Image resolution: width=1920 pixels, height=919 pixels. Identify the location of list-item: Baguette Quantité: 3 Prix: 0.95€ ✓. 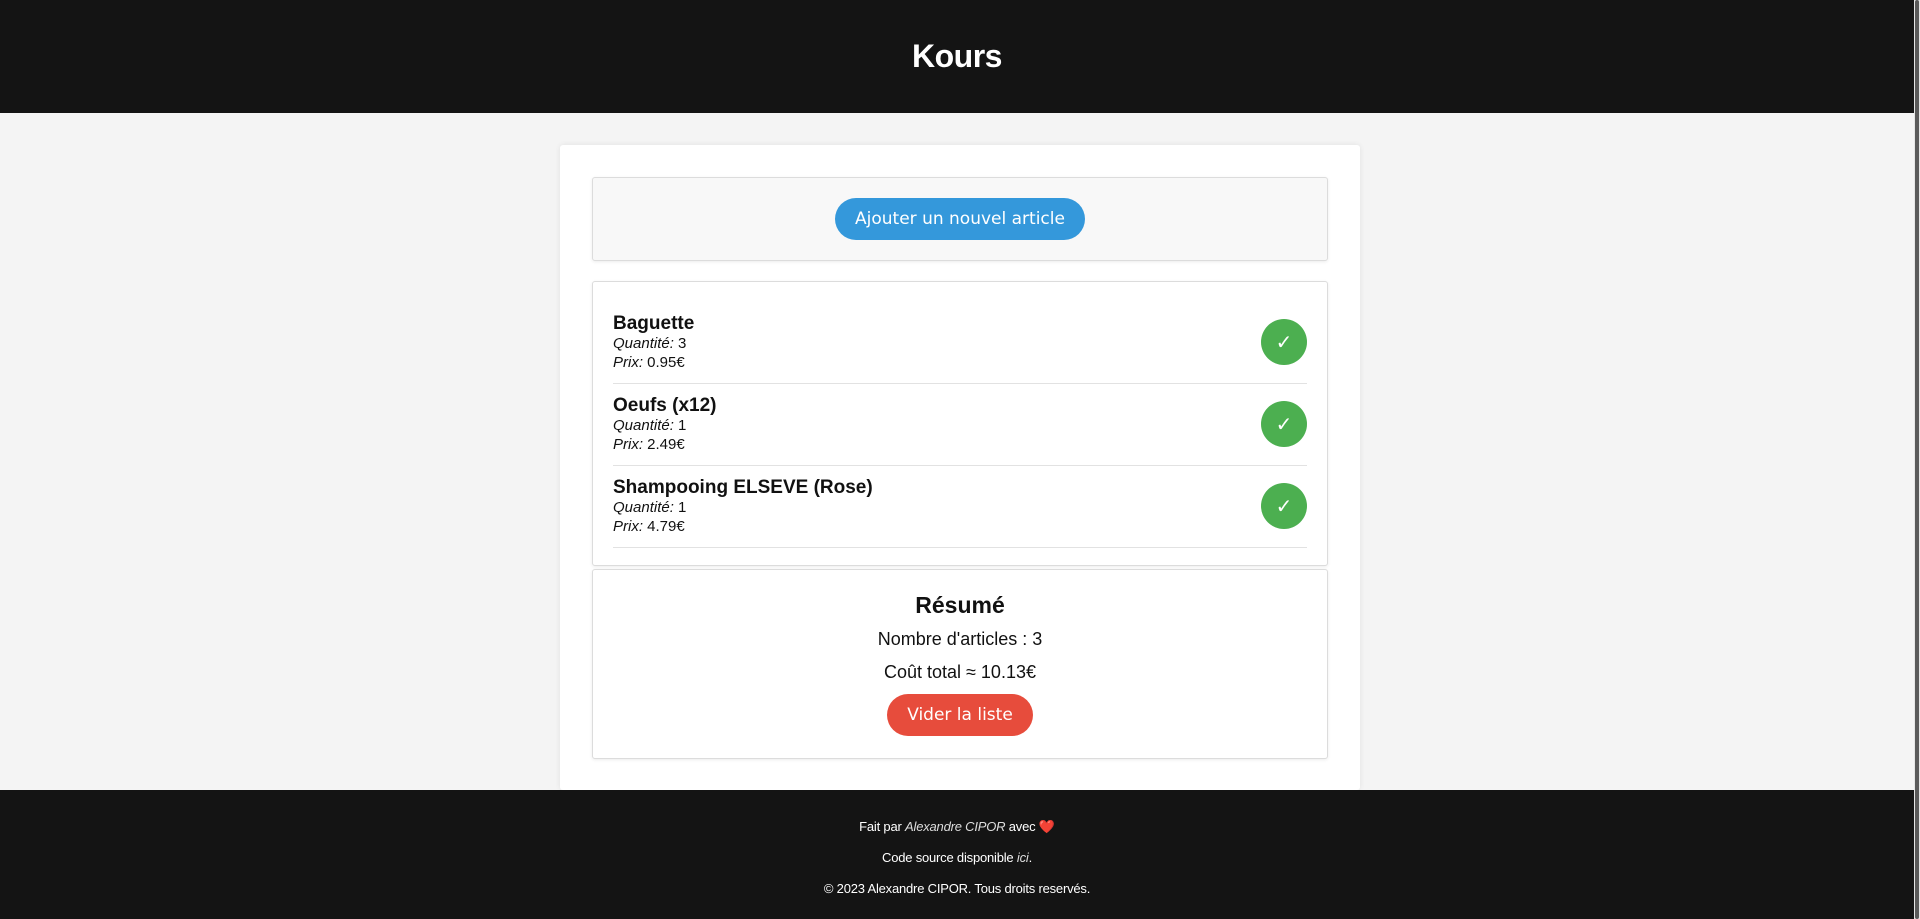
(960, 343).